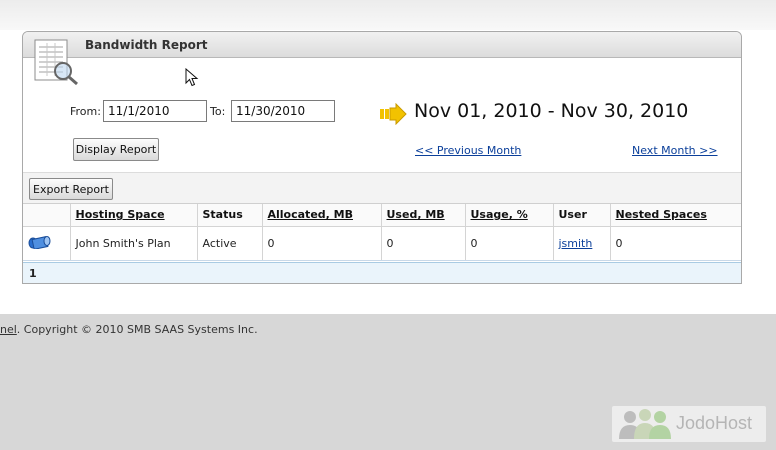  What do you see at coordinates (56, 62) in the screenshot?
I see `report-magnifier-icon` at bounding box center [56, 62].